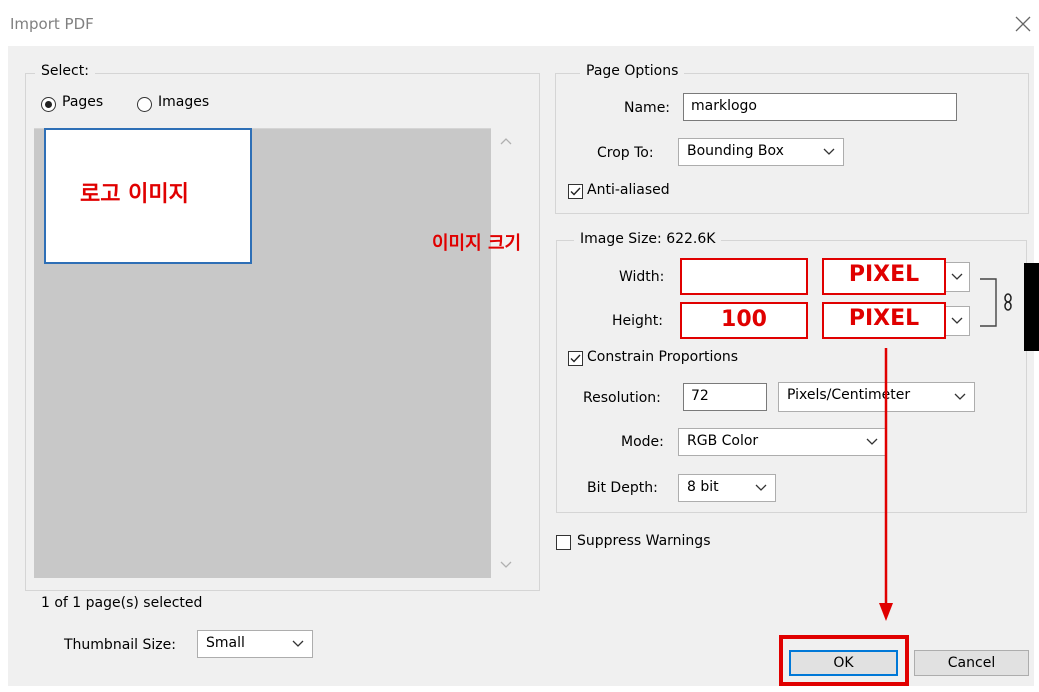 The height and width of the screenshot is (692, 1039). Describe the element at coordinates (83, 102) in the screenshot. I see `pages-radio-label: Pages` at that location.